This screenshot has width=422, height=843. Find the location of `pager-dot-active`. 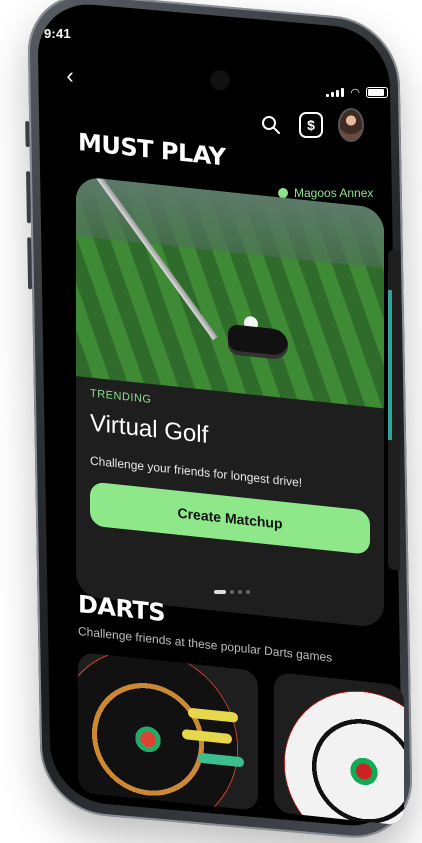

pager-dot-active is located at coordinates (220, 592).